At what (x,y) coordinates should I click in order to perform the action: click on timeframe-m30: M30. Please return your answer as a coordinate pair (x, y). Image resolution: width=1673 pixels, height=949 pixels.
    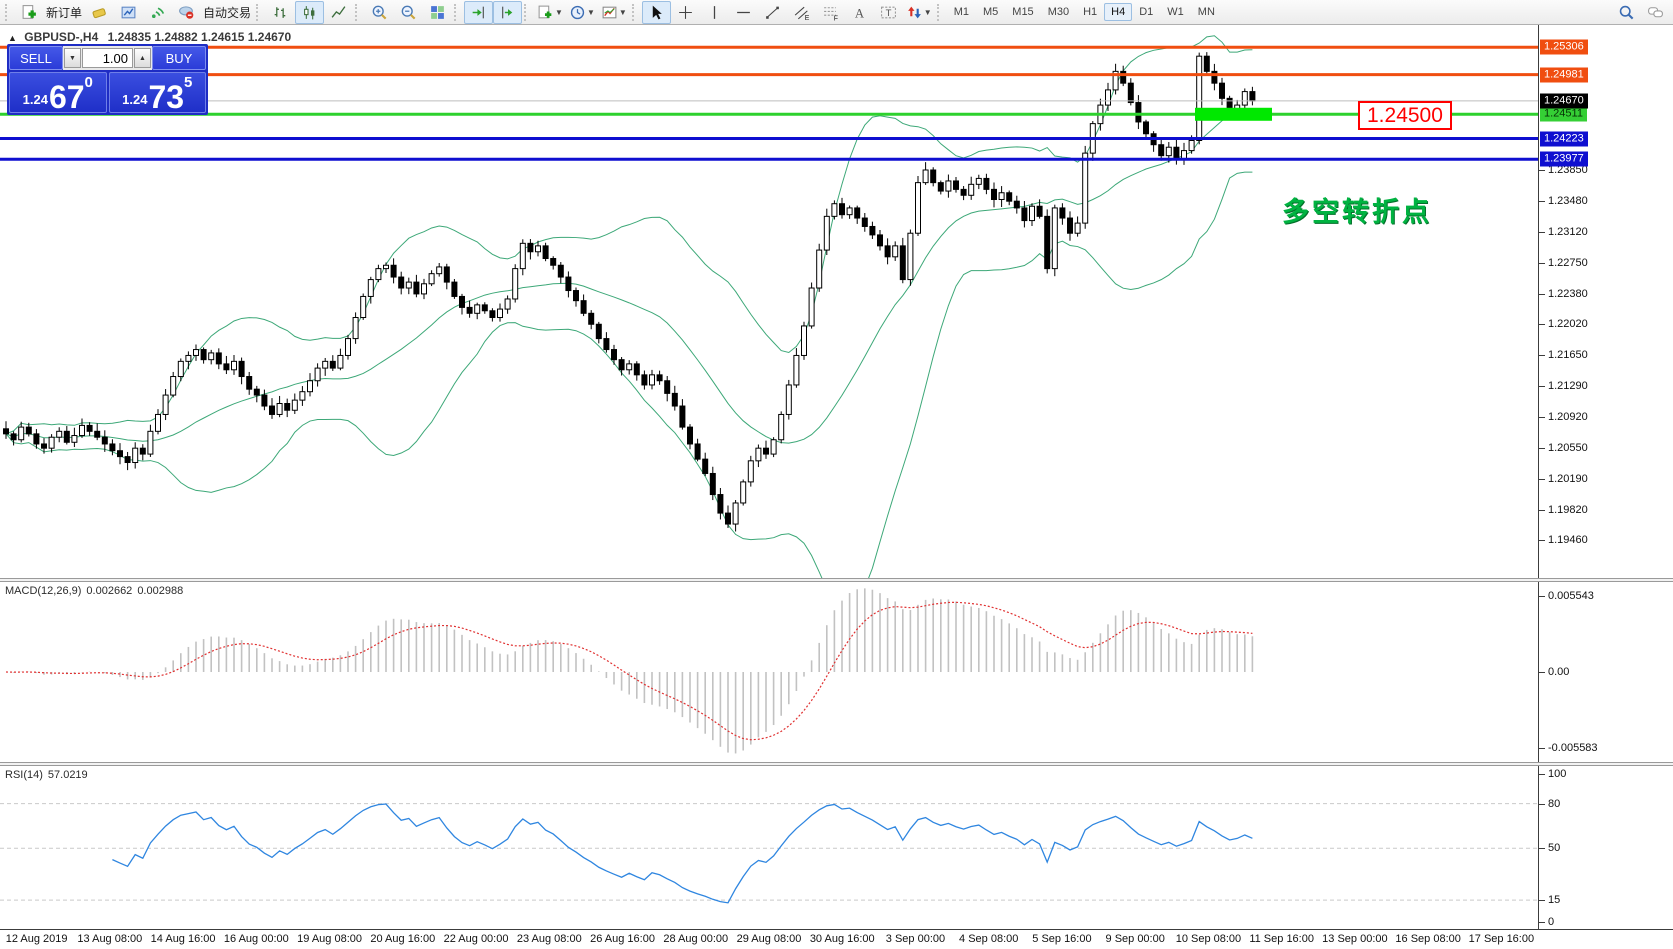
    Looking at the image, I should click on (1058, 12).